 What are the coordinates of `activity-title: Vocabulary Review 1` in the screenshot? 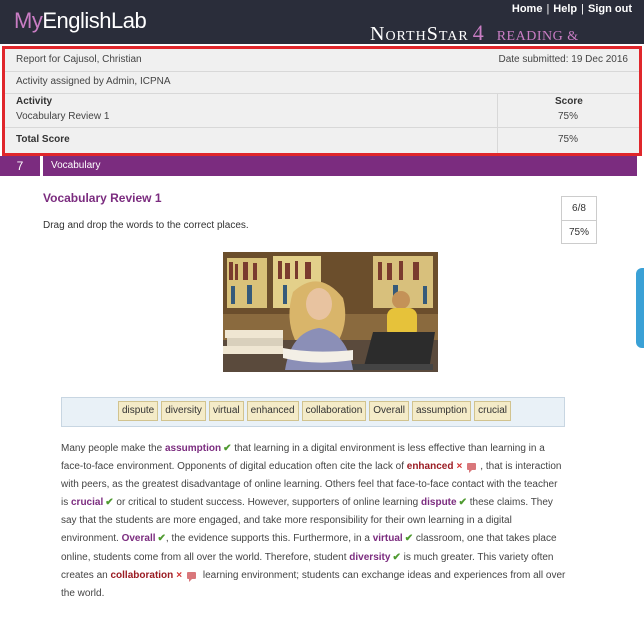 It's located at (102, 198).